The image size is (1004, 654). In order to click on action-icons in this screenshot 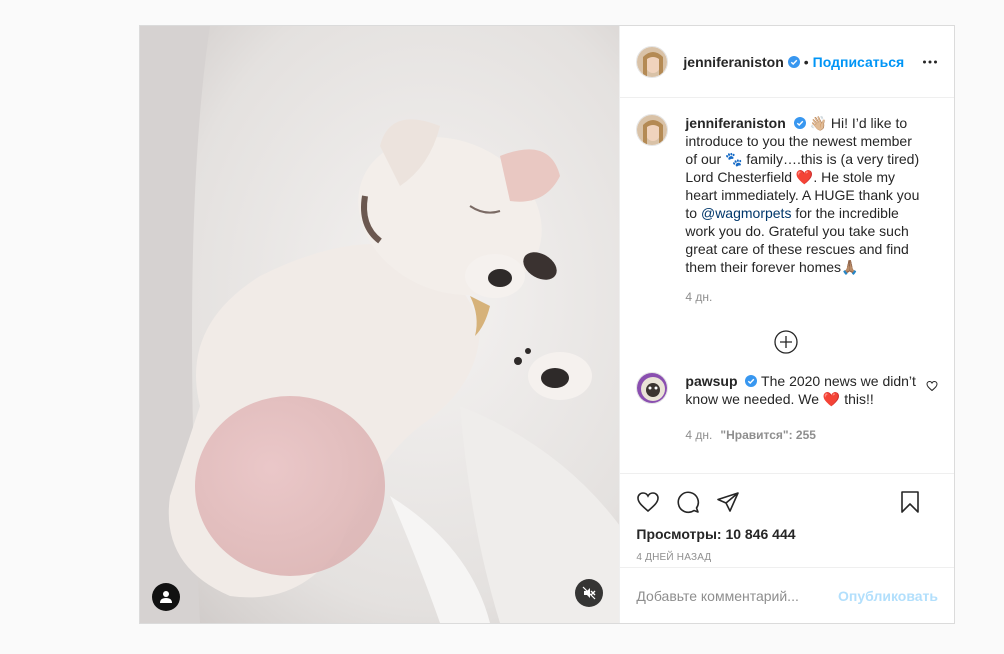, I will do `click(787, 502)`.